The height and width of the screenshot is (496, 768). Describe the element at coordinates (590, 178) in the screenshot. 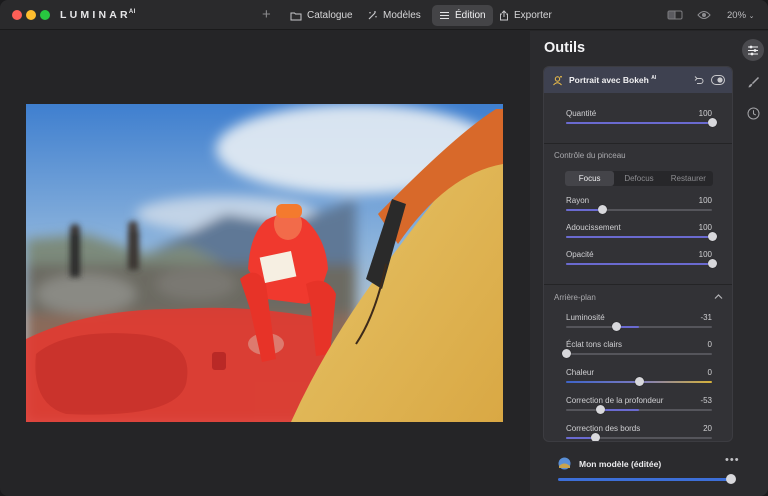

I see `brush-mode-focus: Focus` at that location.